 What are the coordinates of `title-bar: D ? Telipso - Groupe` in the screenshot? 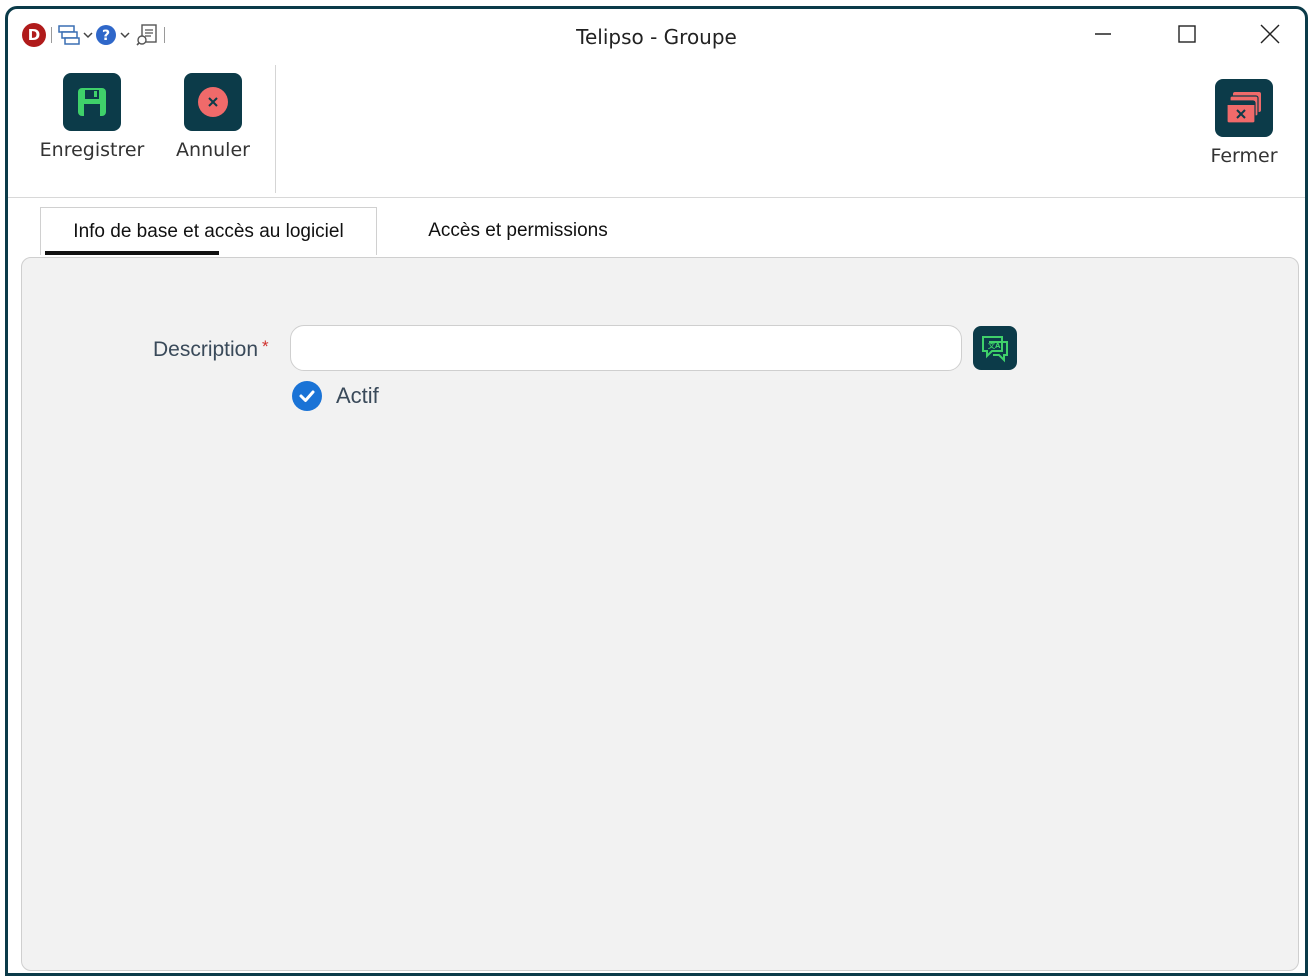 It's located at (656, 32).